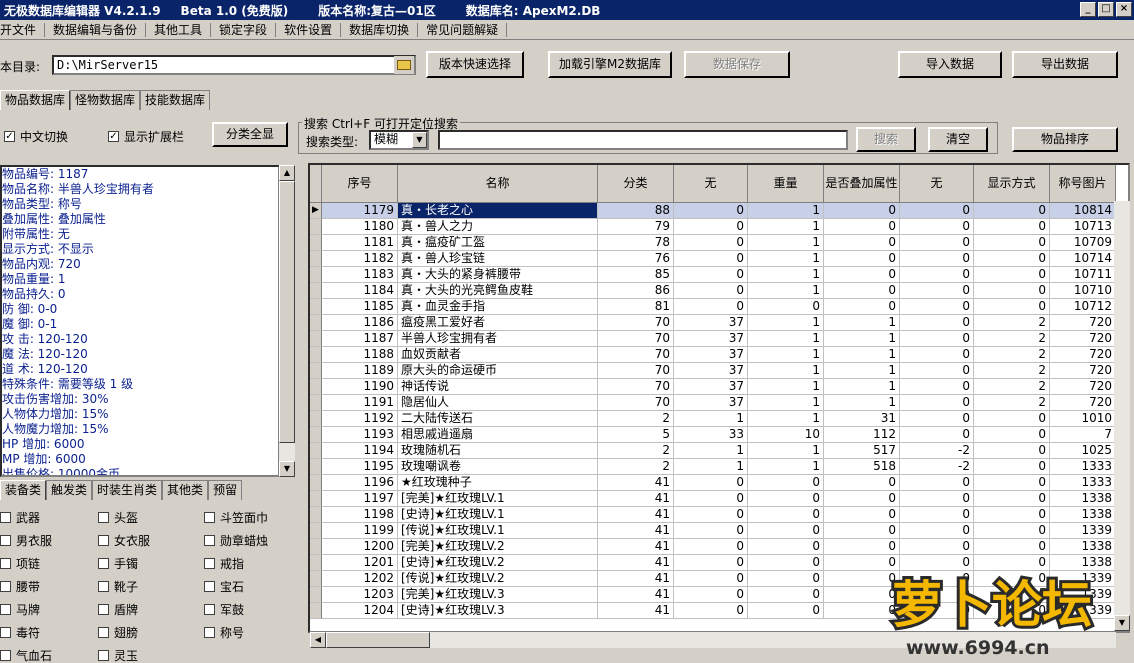 The height and width of the screenshot is (663, 1134). Describe the element at coordinates (360, 403) in the screenshot. I see `table-cell: 1191` at that location.